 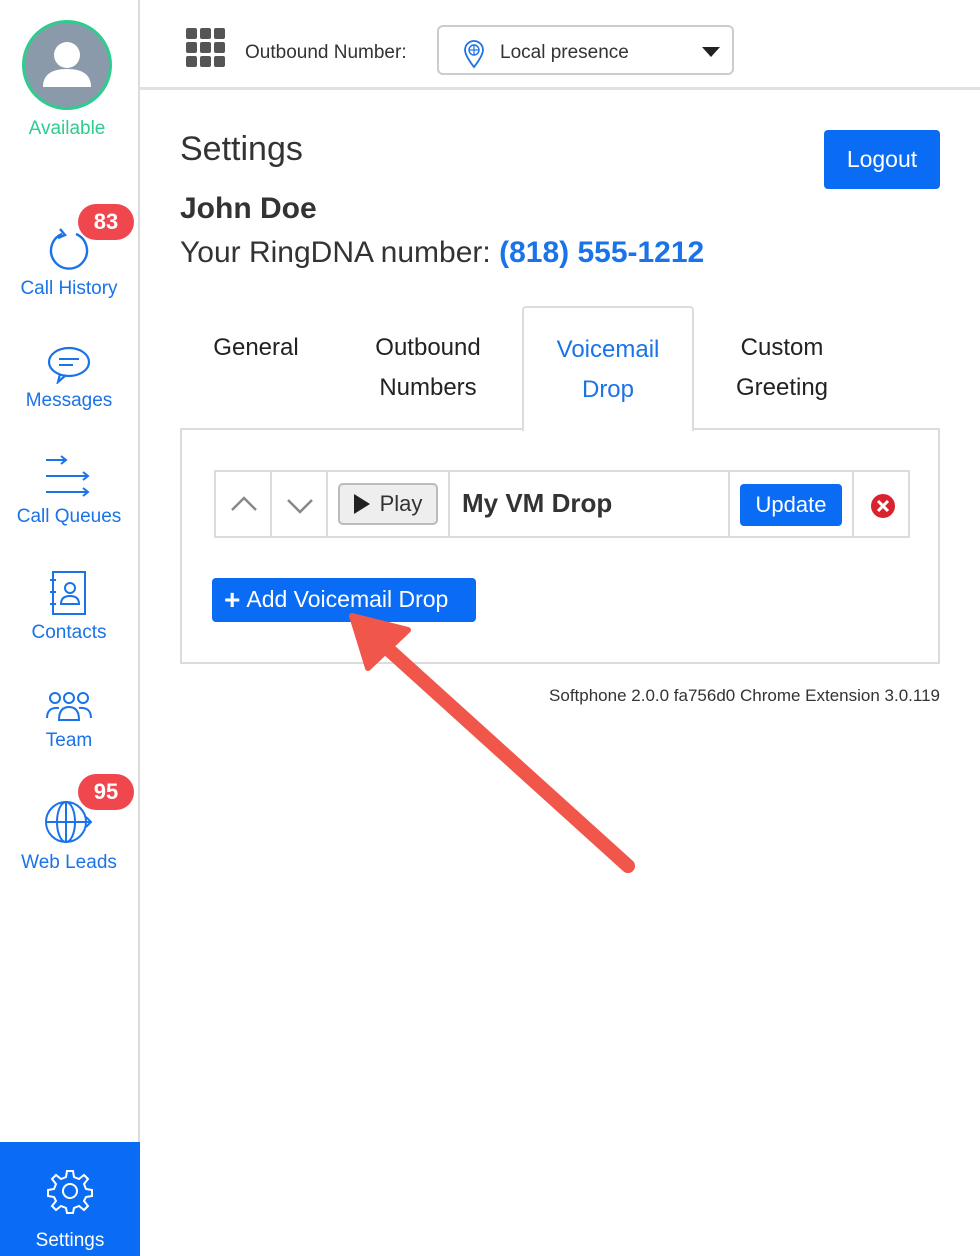 I want to click on ringdna-number-label: Your RingDNA number:, so click(x=335, y=252).